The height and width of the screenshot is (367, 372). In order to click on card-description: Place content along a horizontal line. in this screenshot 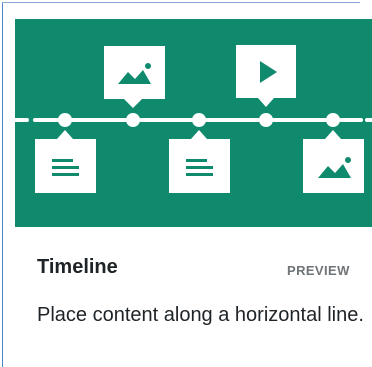, I will do `click(200, 315)`.